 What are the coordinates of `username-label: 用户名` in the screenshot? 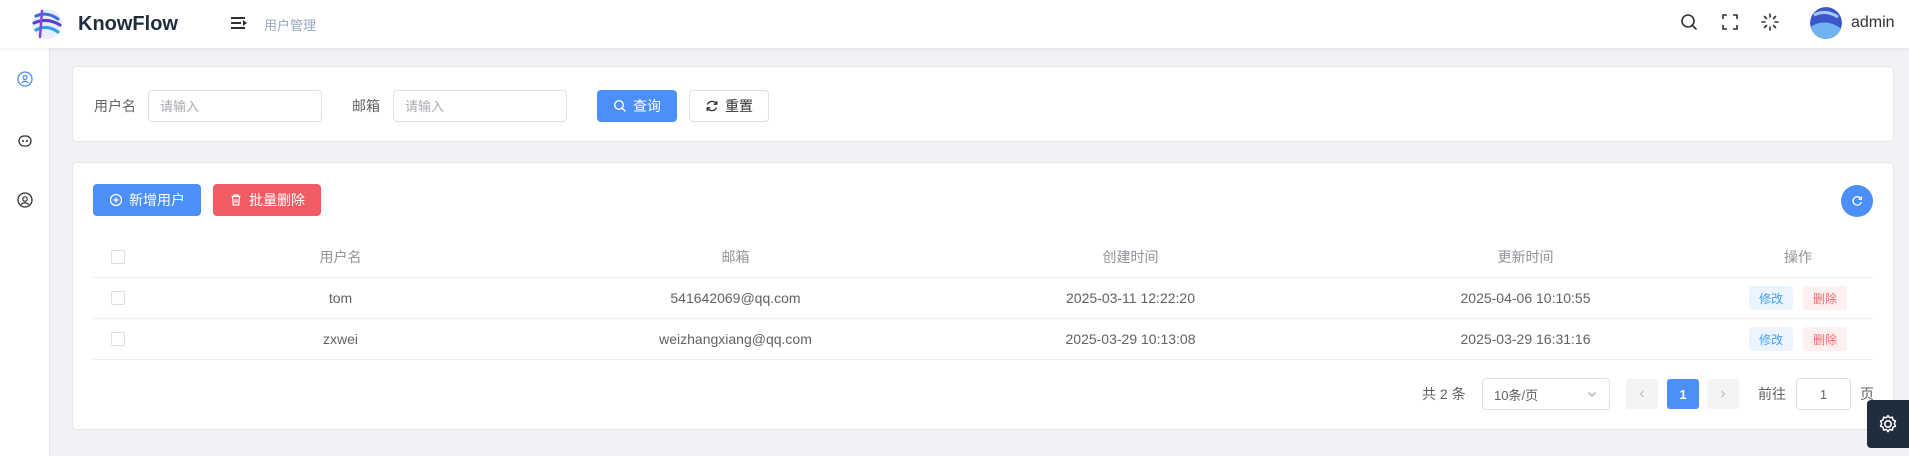 It's located at (115, 106).